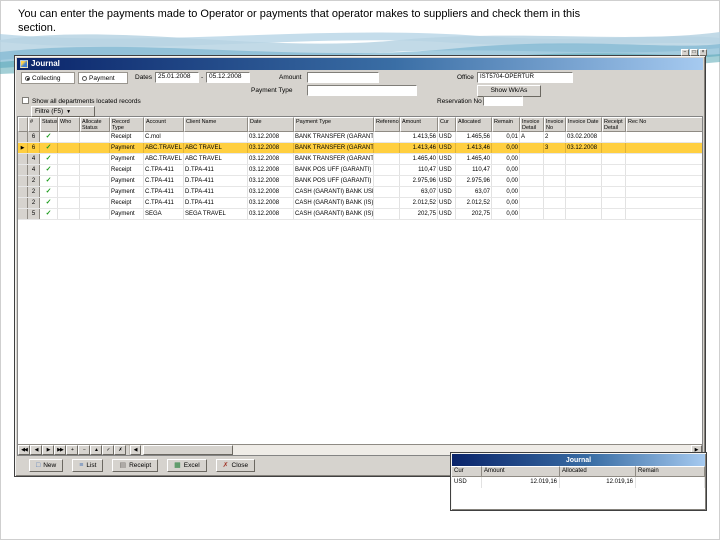  What do you see at coordinates (135, 465) in the screenshot?
I see `receipt-button: ▤ Receipt` at bounding box center [135, 465].